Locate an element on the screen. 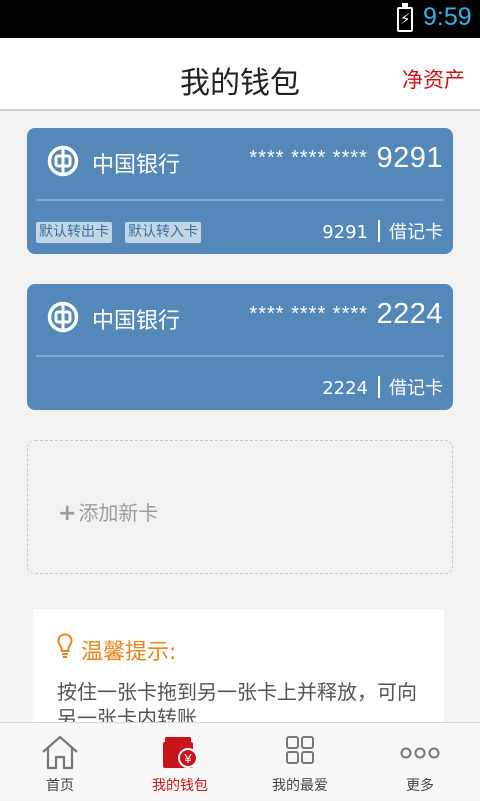  nav-more-label: 更多 is located at coordinates (420, 786).